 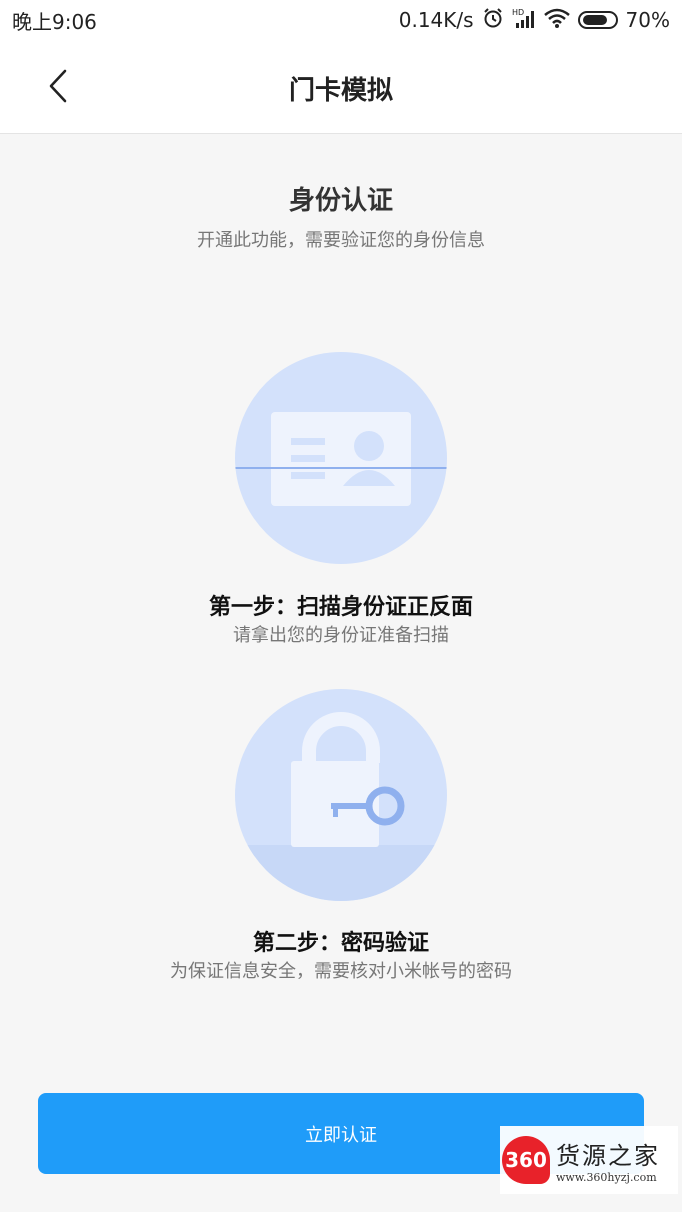 What do you see at coordinates (518, 12) in the screenshot?
I see `svg-text: HD` at bounding box center [518, 12].